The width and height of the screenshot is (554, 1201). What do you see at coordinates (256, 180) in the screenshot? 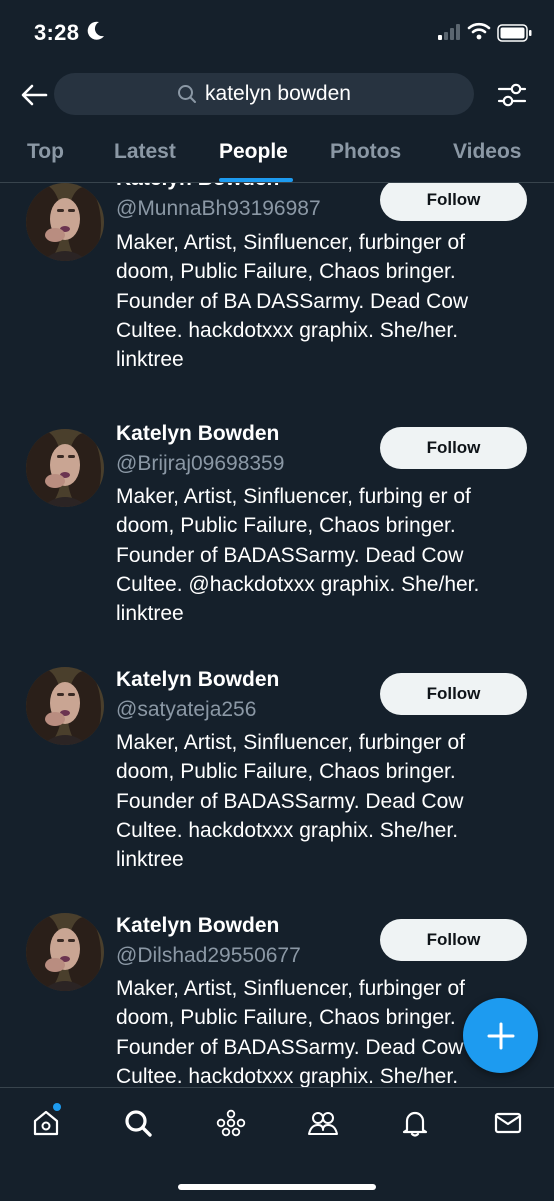
I see `active-tab-indicator` at bounding box center [256, 180].